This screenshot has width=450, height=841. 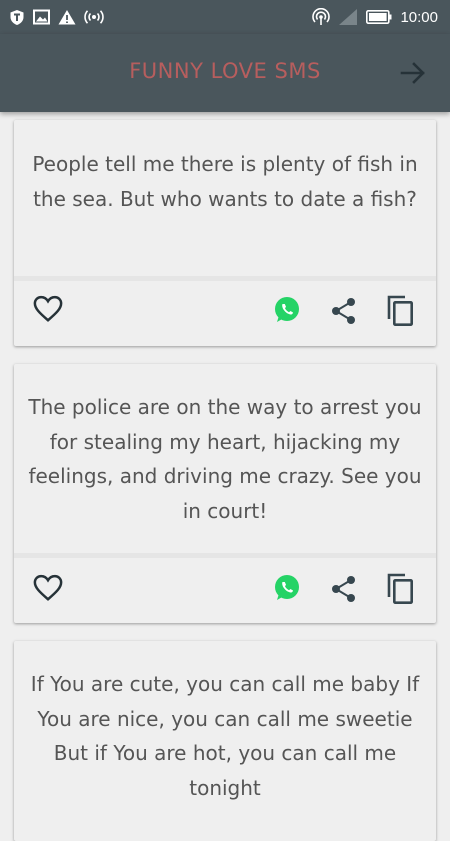 I want to click on clock: 10:00, so click(x=419, y=17).